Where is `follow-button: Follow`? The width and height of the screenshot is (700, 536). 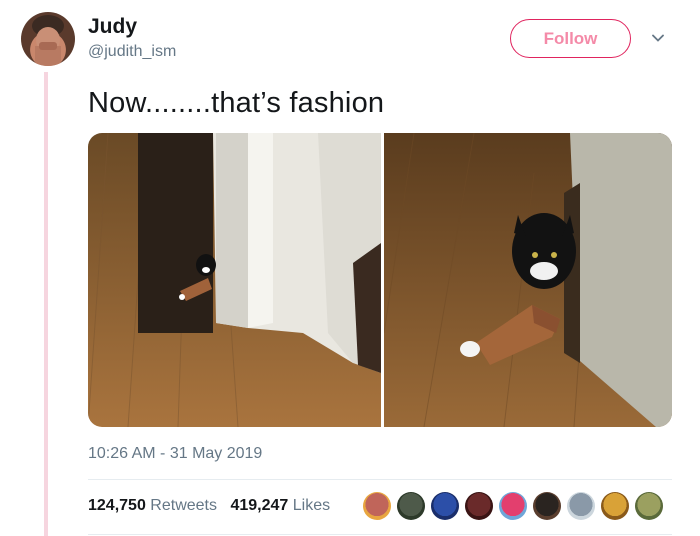
follow-button: Follow is located at coordinates (570, 38).